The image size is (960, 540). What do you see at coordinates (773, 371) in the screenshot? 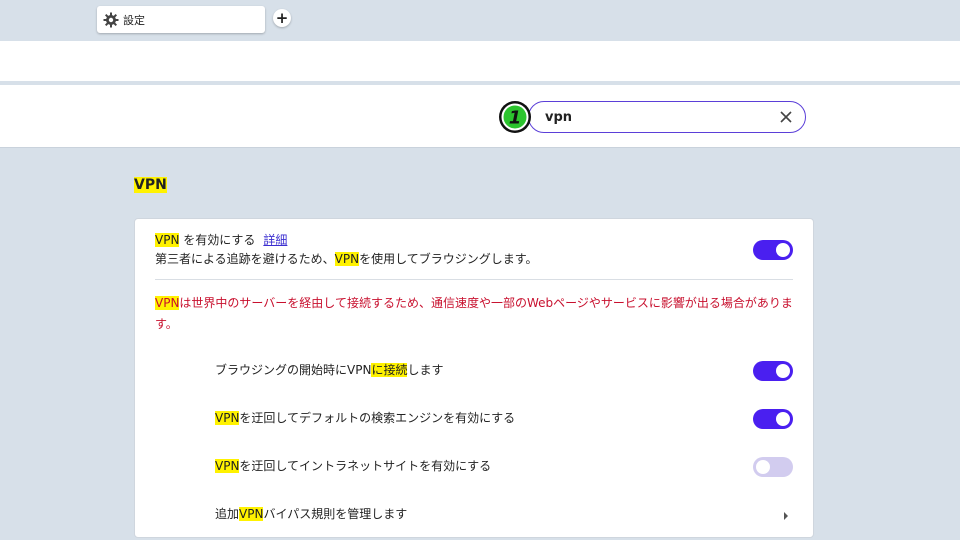
I see `connect-on-start-toggle` at bounding box center [773, 371].